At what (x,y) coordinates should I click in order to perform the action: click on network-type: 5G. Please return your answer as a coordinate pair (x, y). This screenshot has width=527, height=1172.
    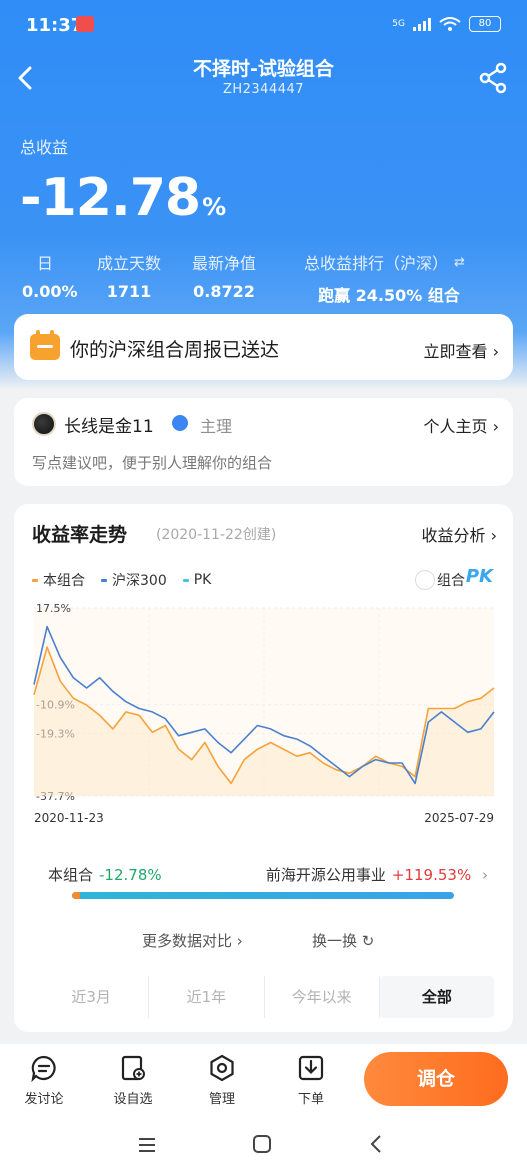
    Looking at the image, I should click on (398, 24).